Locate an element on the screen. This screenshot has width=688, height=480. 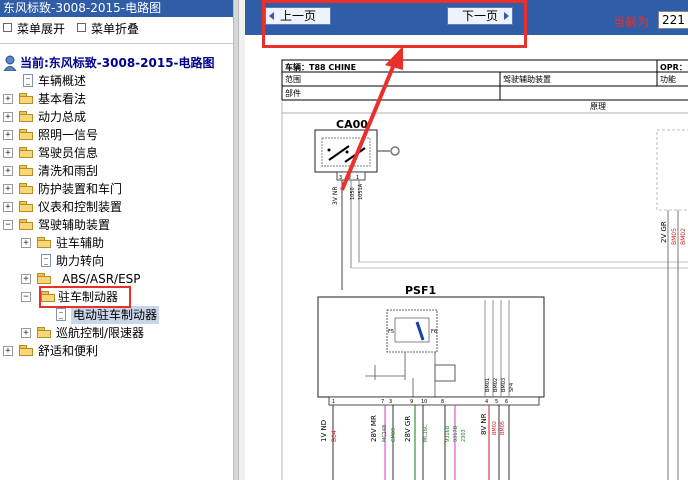
collapse-menu-label: 菜单折叠 is located at coordinates (115, 29).